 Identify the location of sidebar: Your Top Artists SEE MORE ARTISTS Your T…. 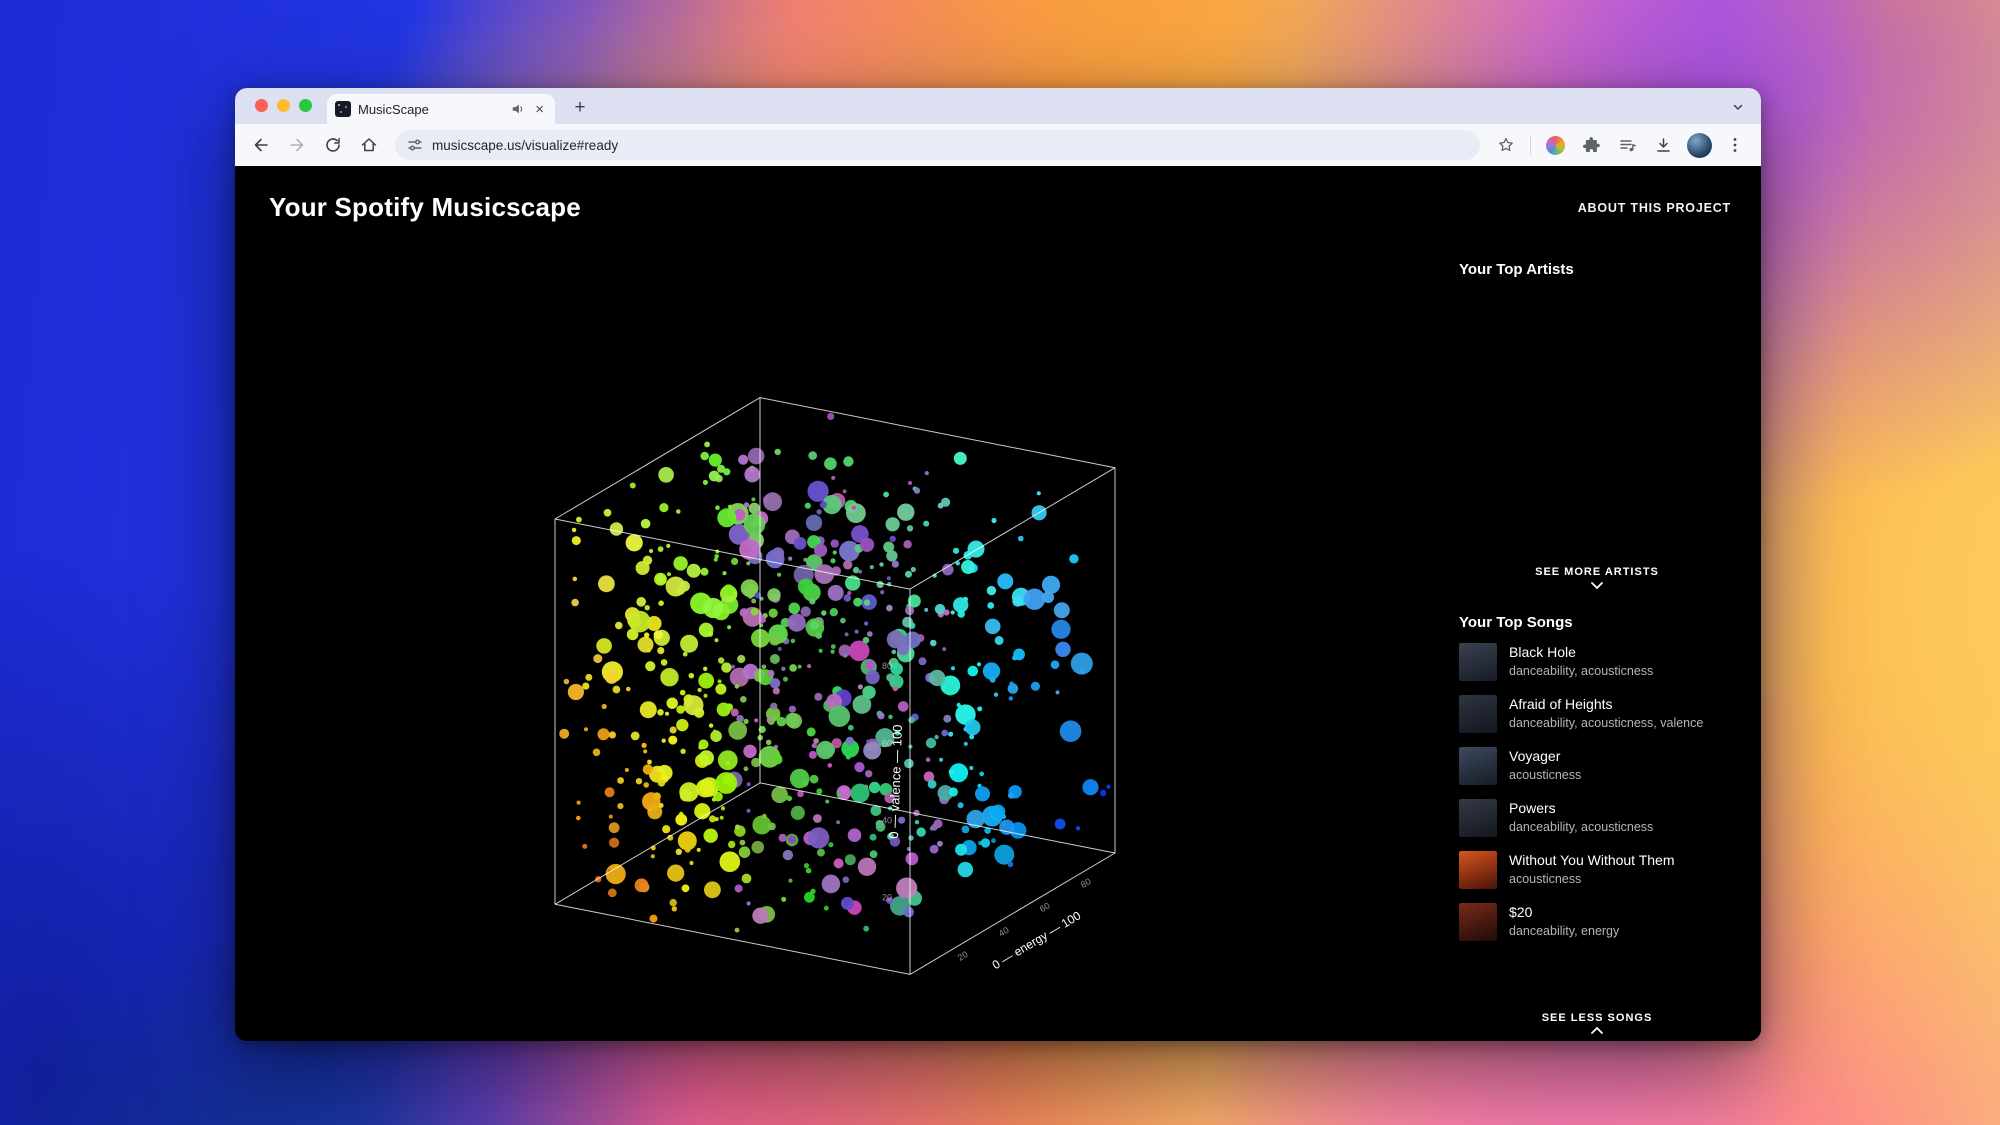
(1610, 603).